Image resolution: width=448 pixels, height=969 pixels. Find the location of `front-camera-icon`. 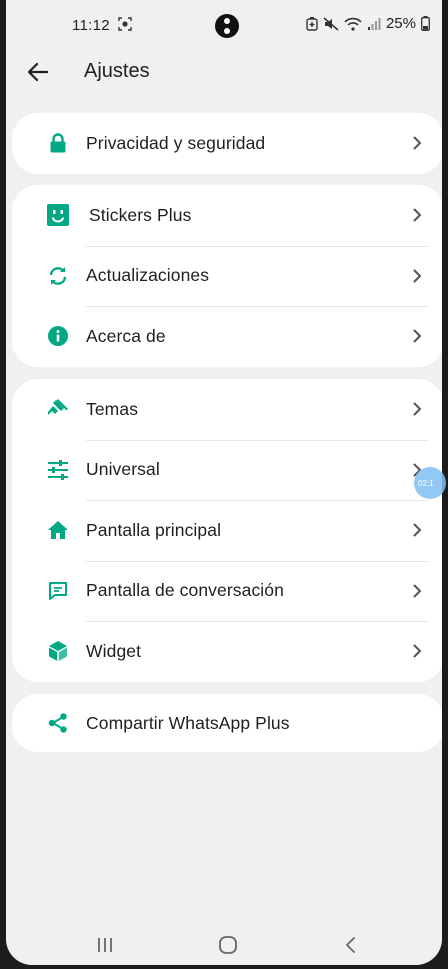

front-camera-icon is located at coordinates (227, 26).